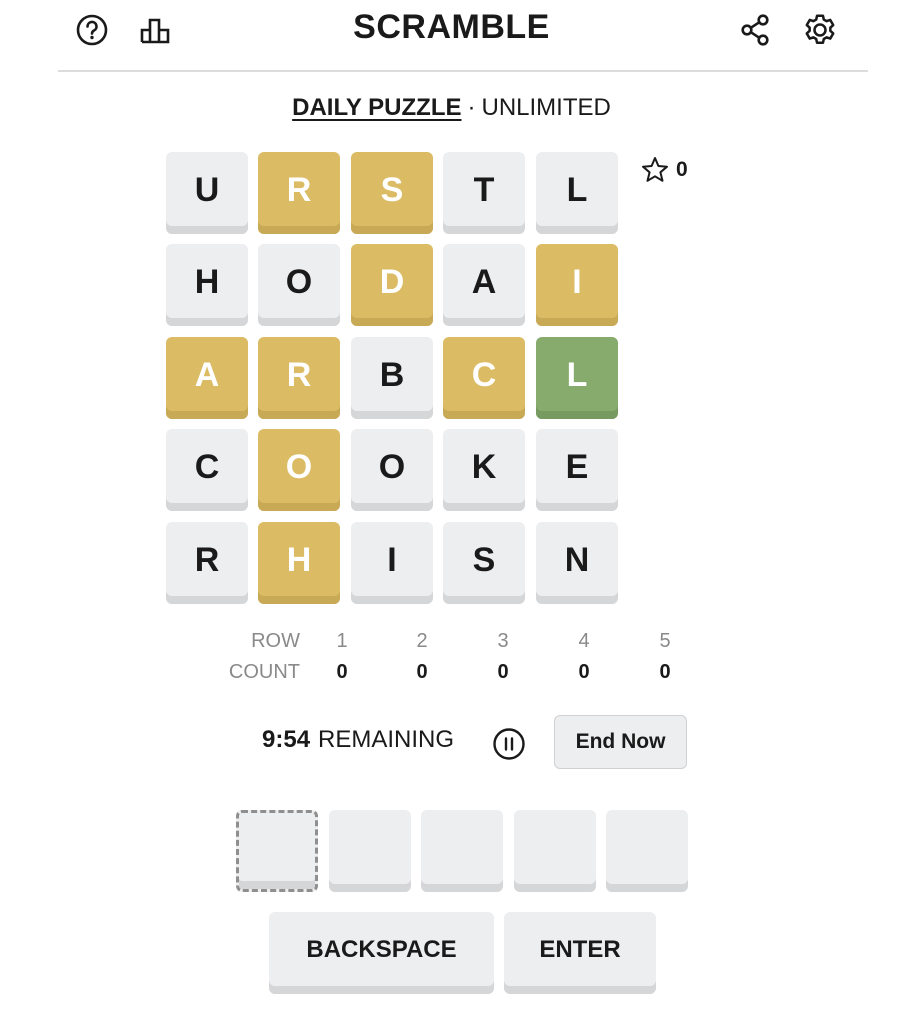 This screenshot has width=903, height=1024. Describe the element at coordinates (682, 169) in the screenshot. I see `score-value: 0` at that location.